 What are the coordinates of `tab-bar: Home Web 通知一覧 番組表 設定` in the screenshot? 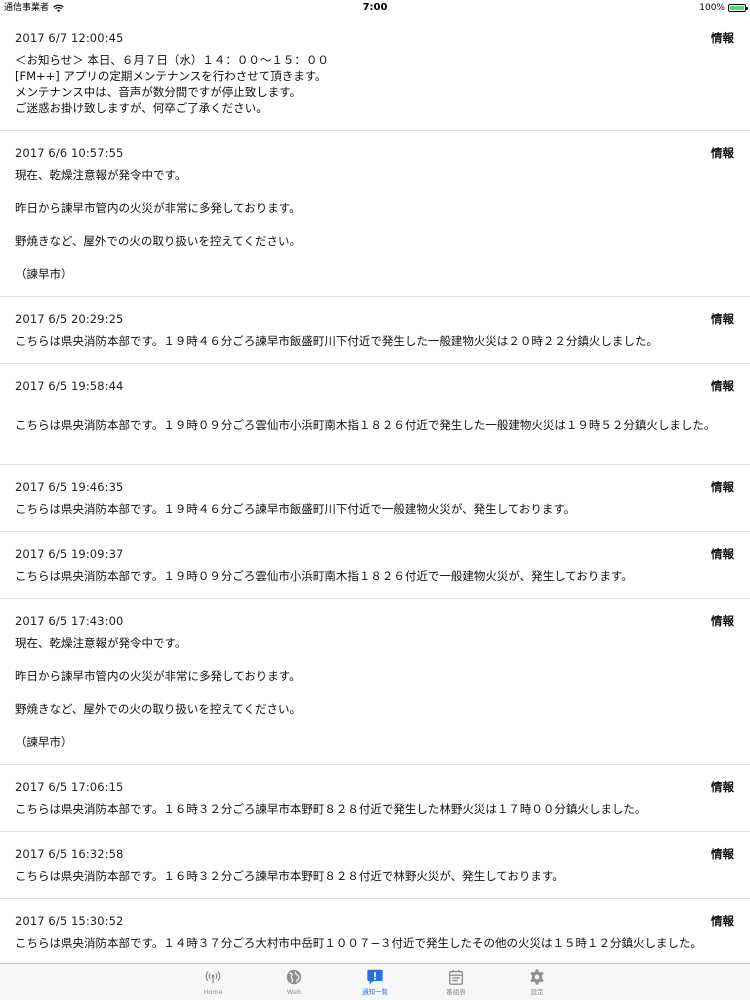 It's located at (375, 981).